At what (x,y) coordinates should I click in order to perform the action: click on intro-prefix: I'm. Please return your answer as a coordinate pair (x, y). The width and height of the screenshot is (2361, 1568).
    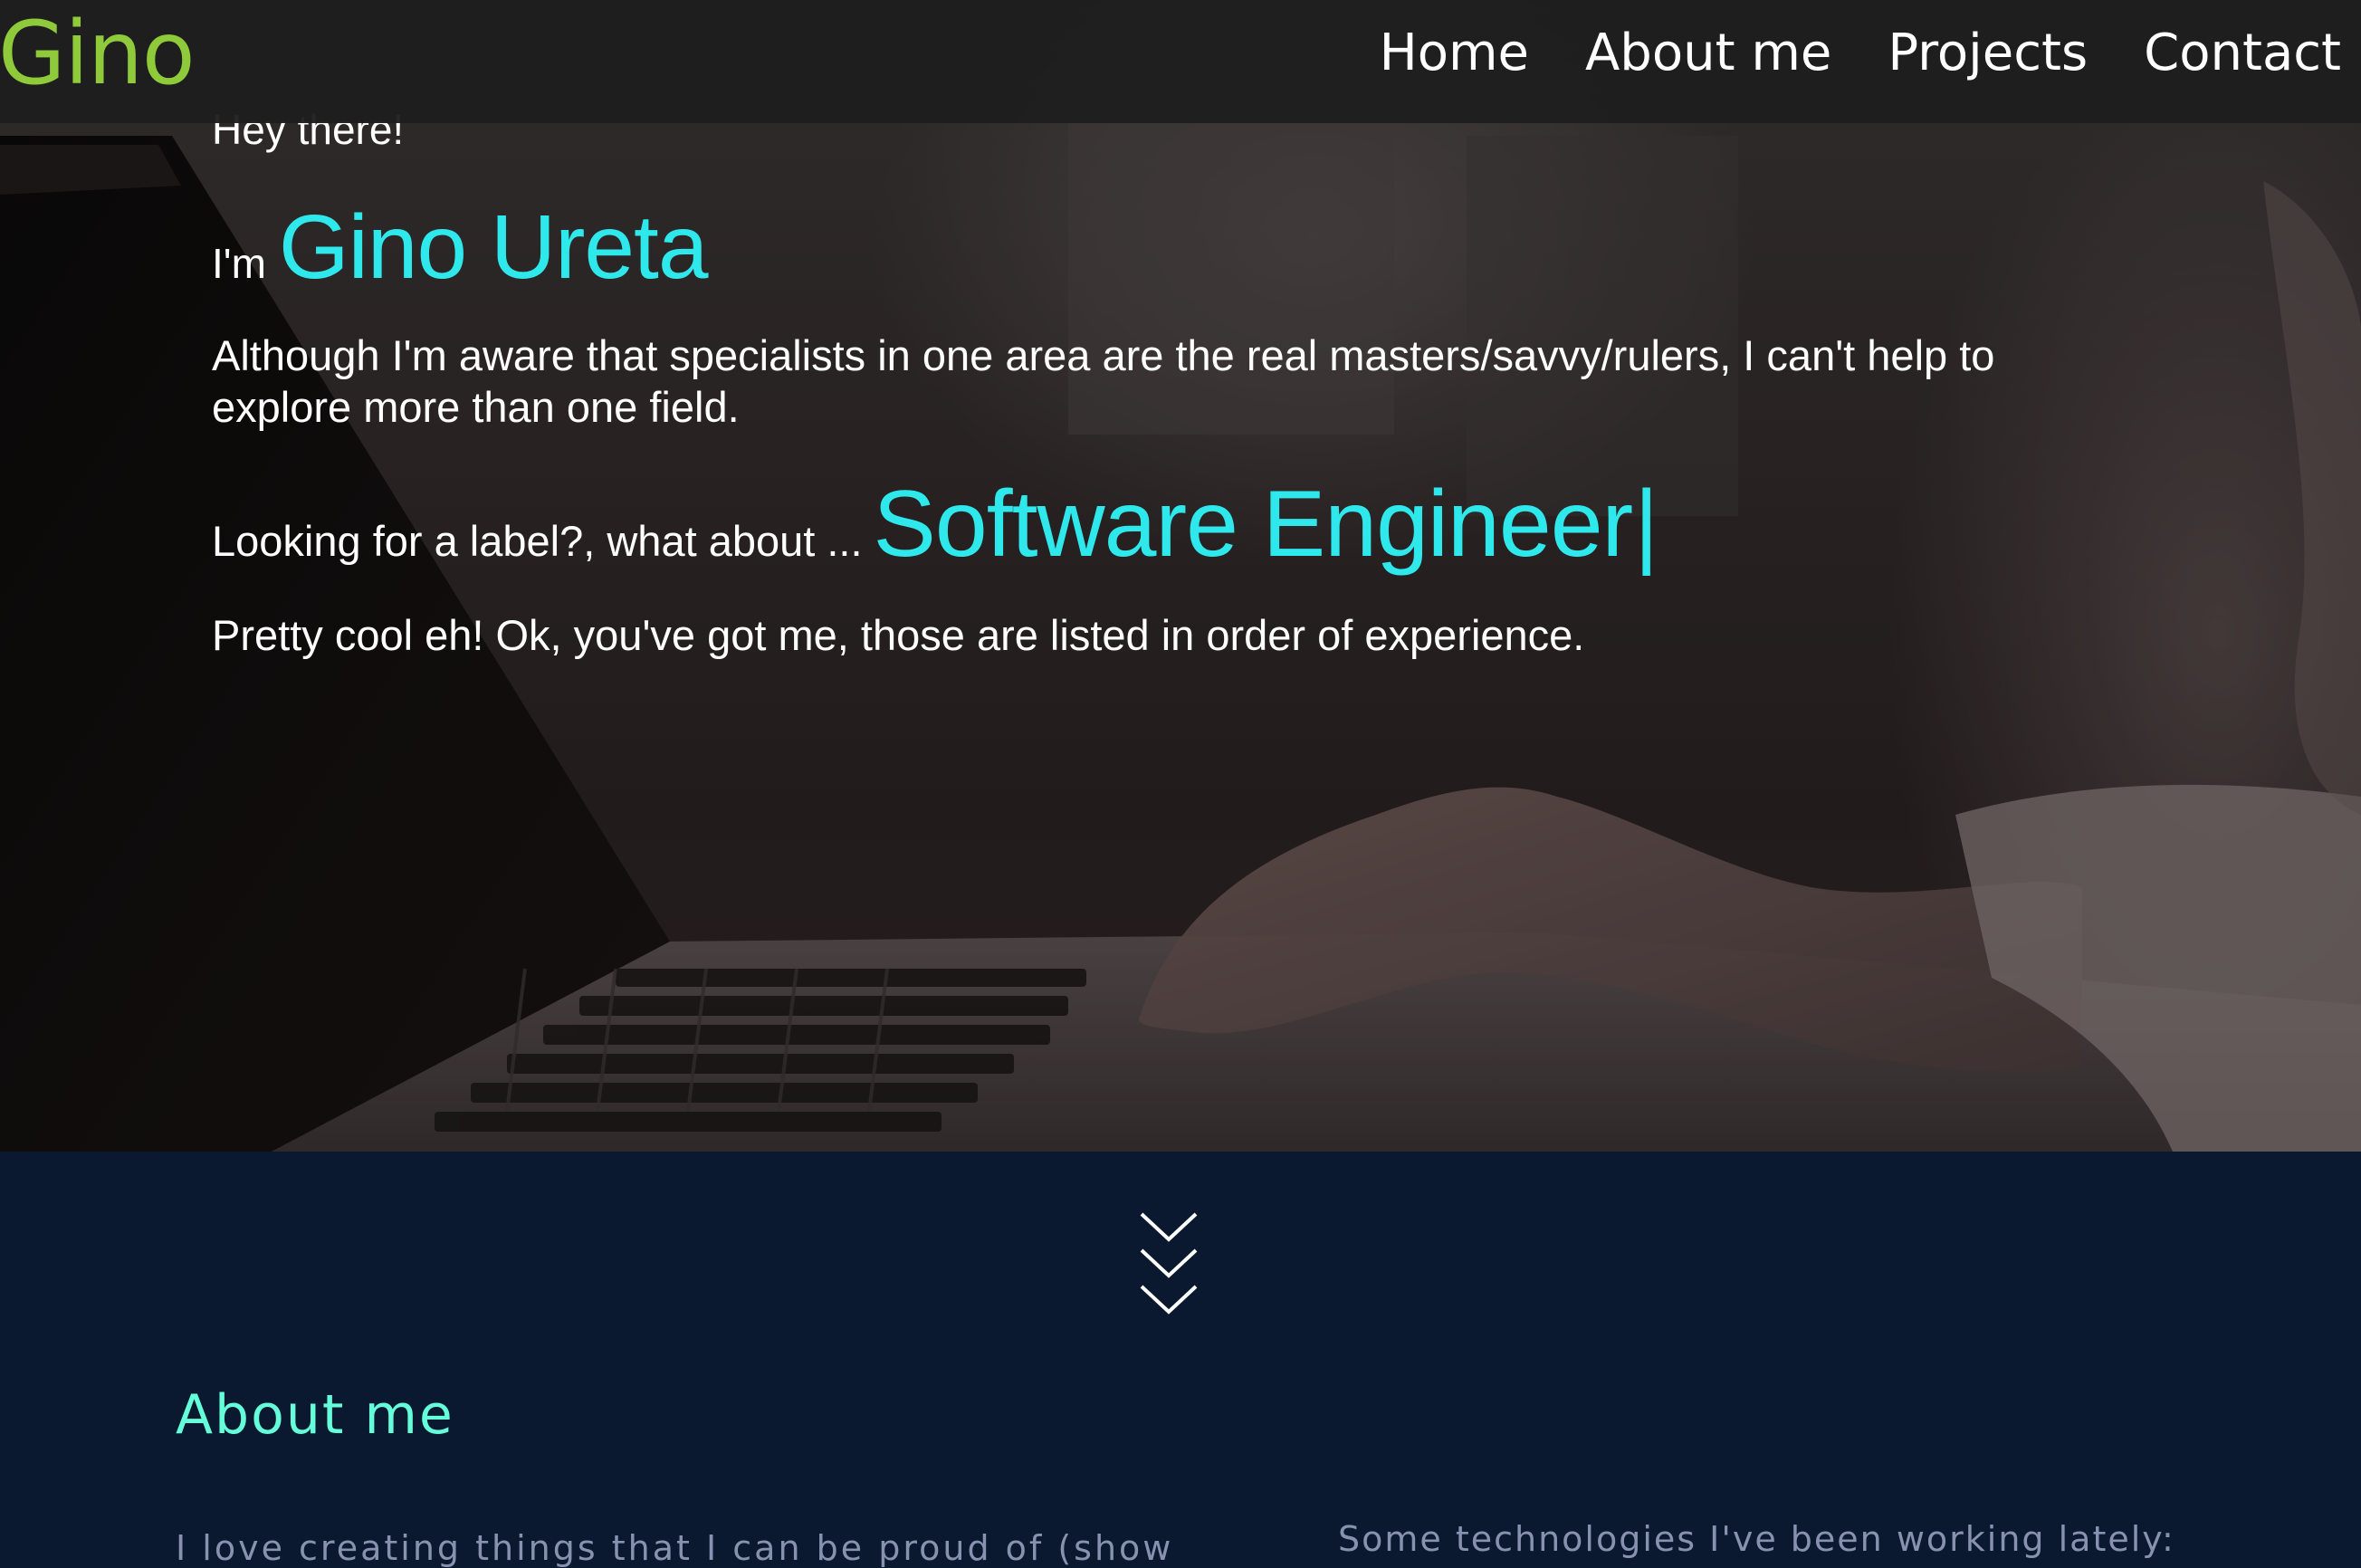
    Looking at the image, I should click on (239, 263).